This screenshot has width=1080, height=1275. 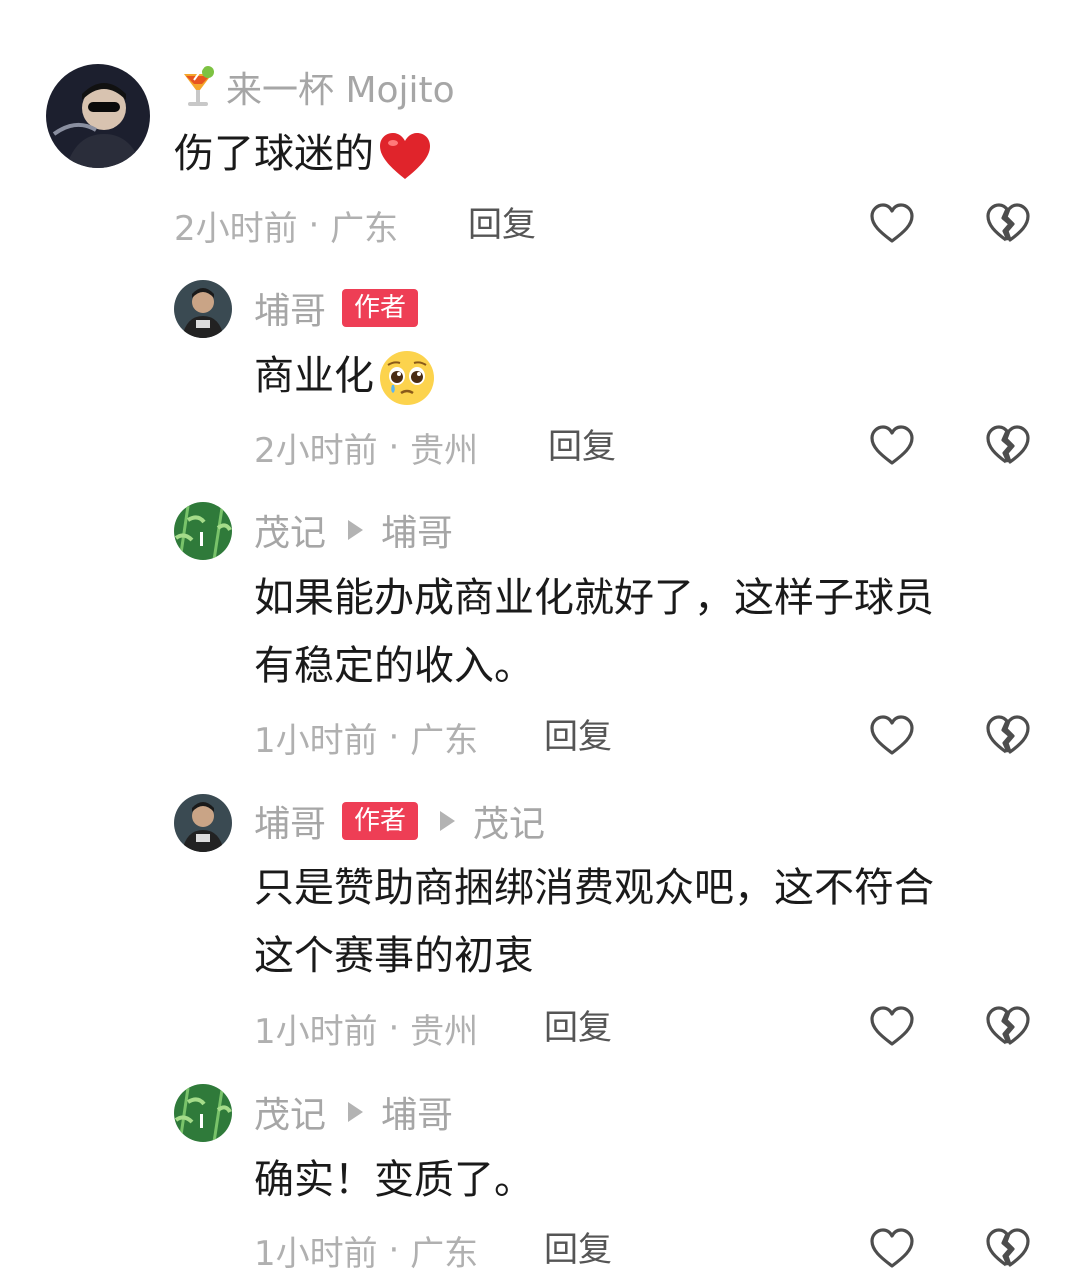 What do you see at coordinates (594, 632) in the screenshot?
I see `comment-3-text: 如果能办成商业化就好了，这样子球员 有稳定的收入。` at bounding box center [594, 632].